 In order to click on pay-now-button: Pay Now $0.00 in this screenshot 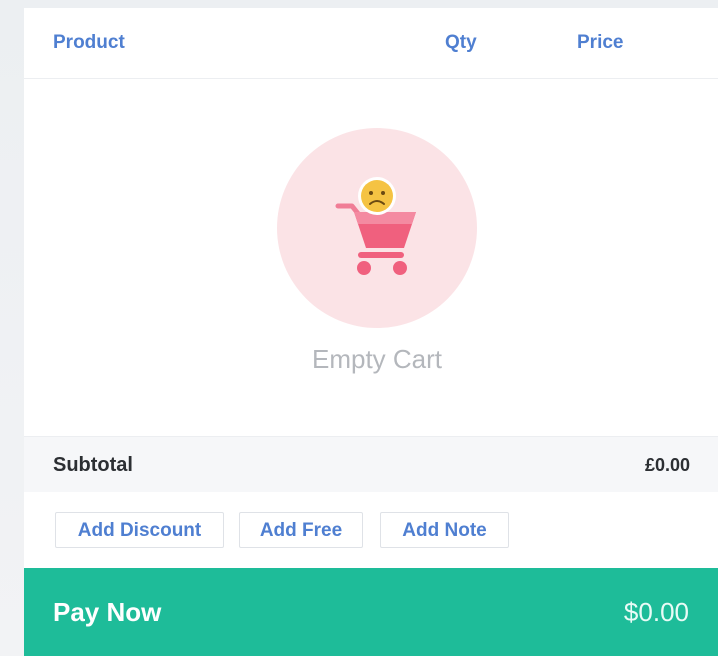, I will do `click(371, 612)`.